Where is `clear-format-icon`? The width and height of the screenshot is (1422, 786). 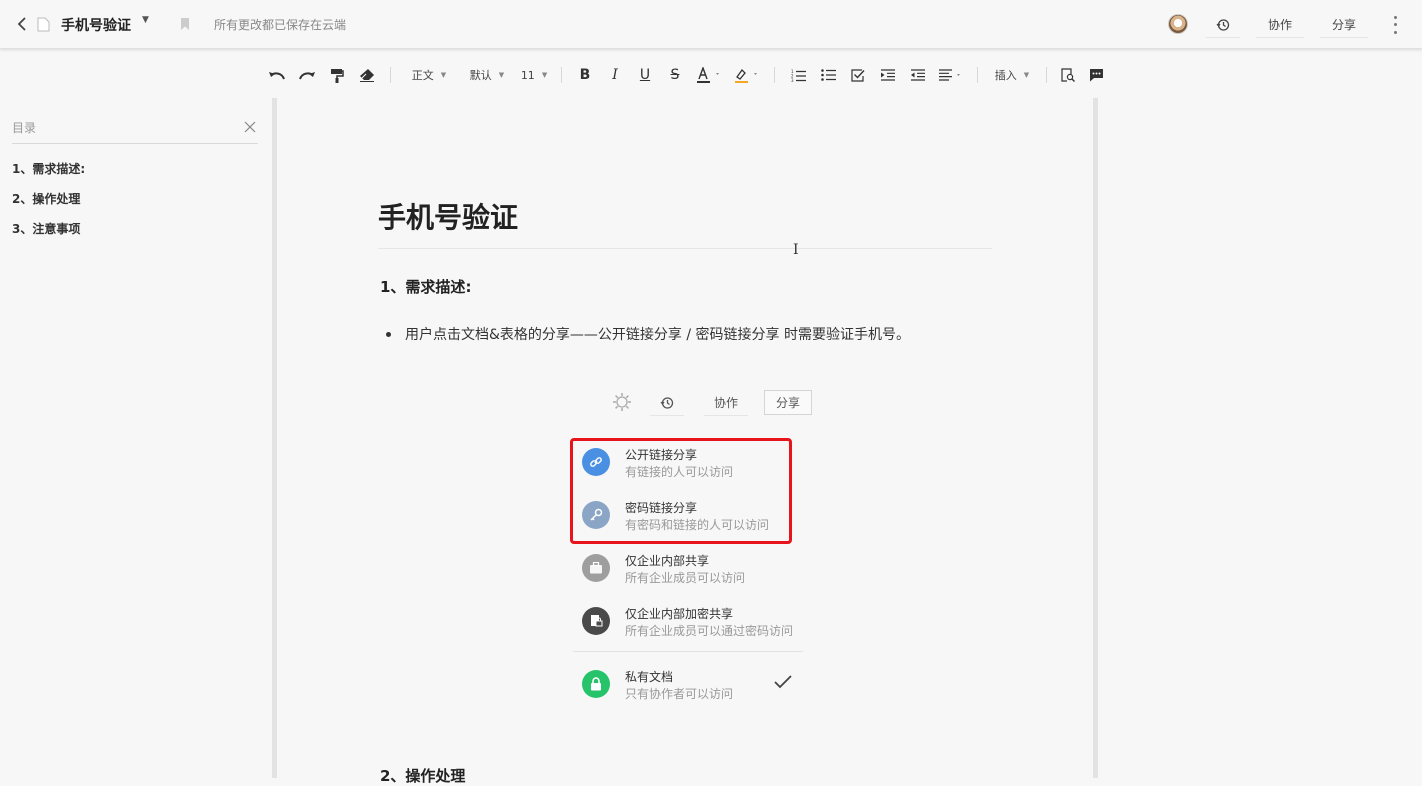
clear-format-icon is located at coordinates (367, 75).